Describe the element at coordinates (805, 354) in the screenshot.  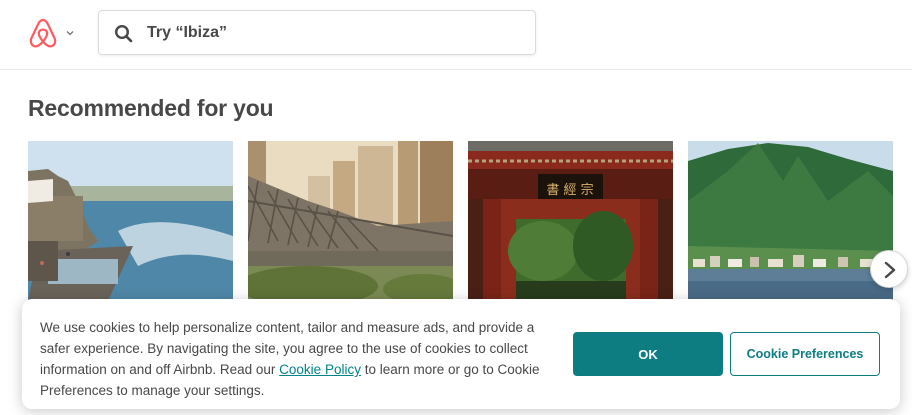
I see `cookie-preferences-button: Cookie Preferences` at that location.